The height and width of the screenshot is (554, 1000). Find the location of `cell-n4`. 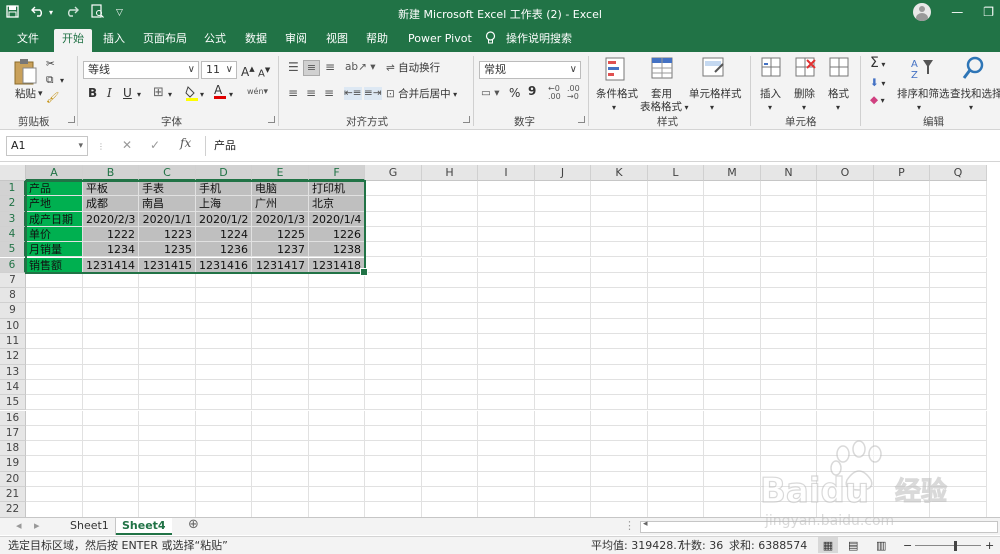

cell-n4 is located at coordinates (789, 234).